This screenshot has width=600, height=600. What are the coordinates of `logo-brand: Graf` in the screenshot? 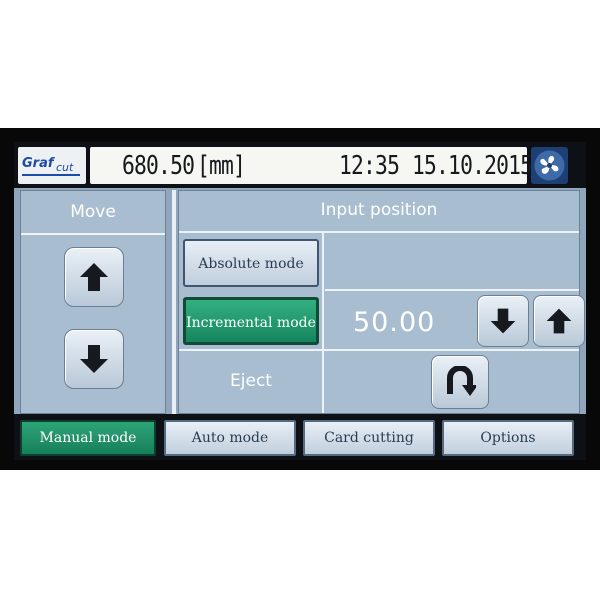 It's located at (38, 163).